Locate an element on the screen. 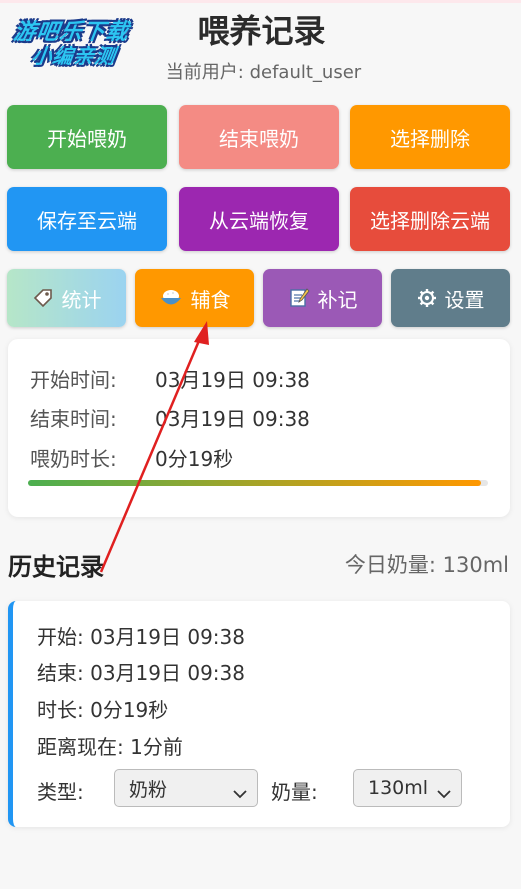  history-title: 历史记录 is located at coordinates (56, 567).